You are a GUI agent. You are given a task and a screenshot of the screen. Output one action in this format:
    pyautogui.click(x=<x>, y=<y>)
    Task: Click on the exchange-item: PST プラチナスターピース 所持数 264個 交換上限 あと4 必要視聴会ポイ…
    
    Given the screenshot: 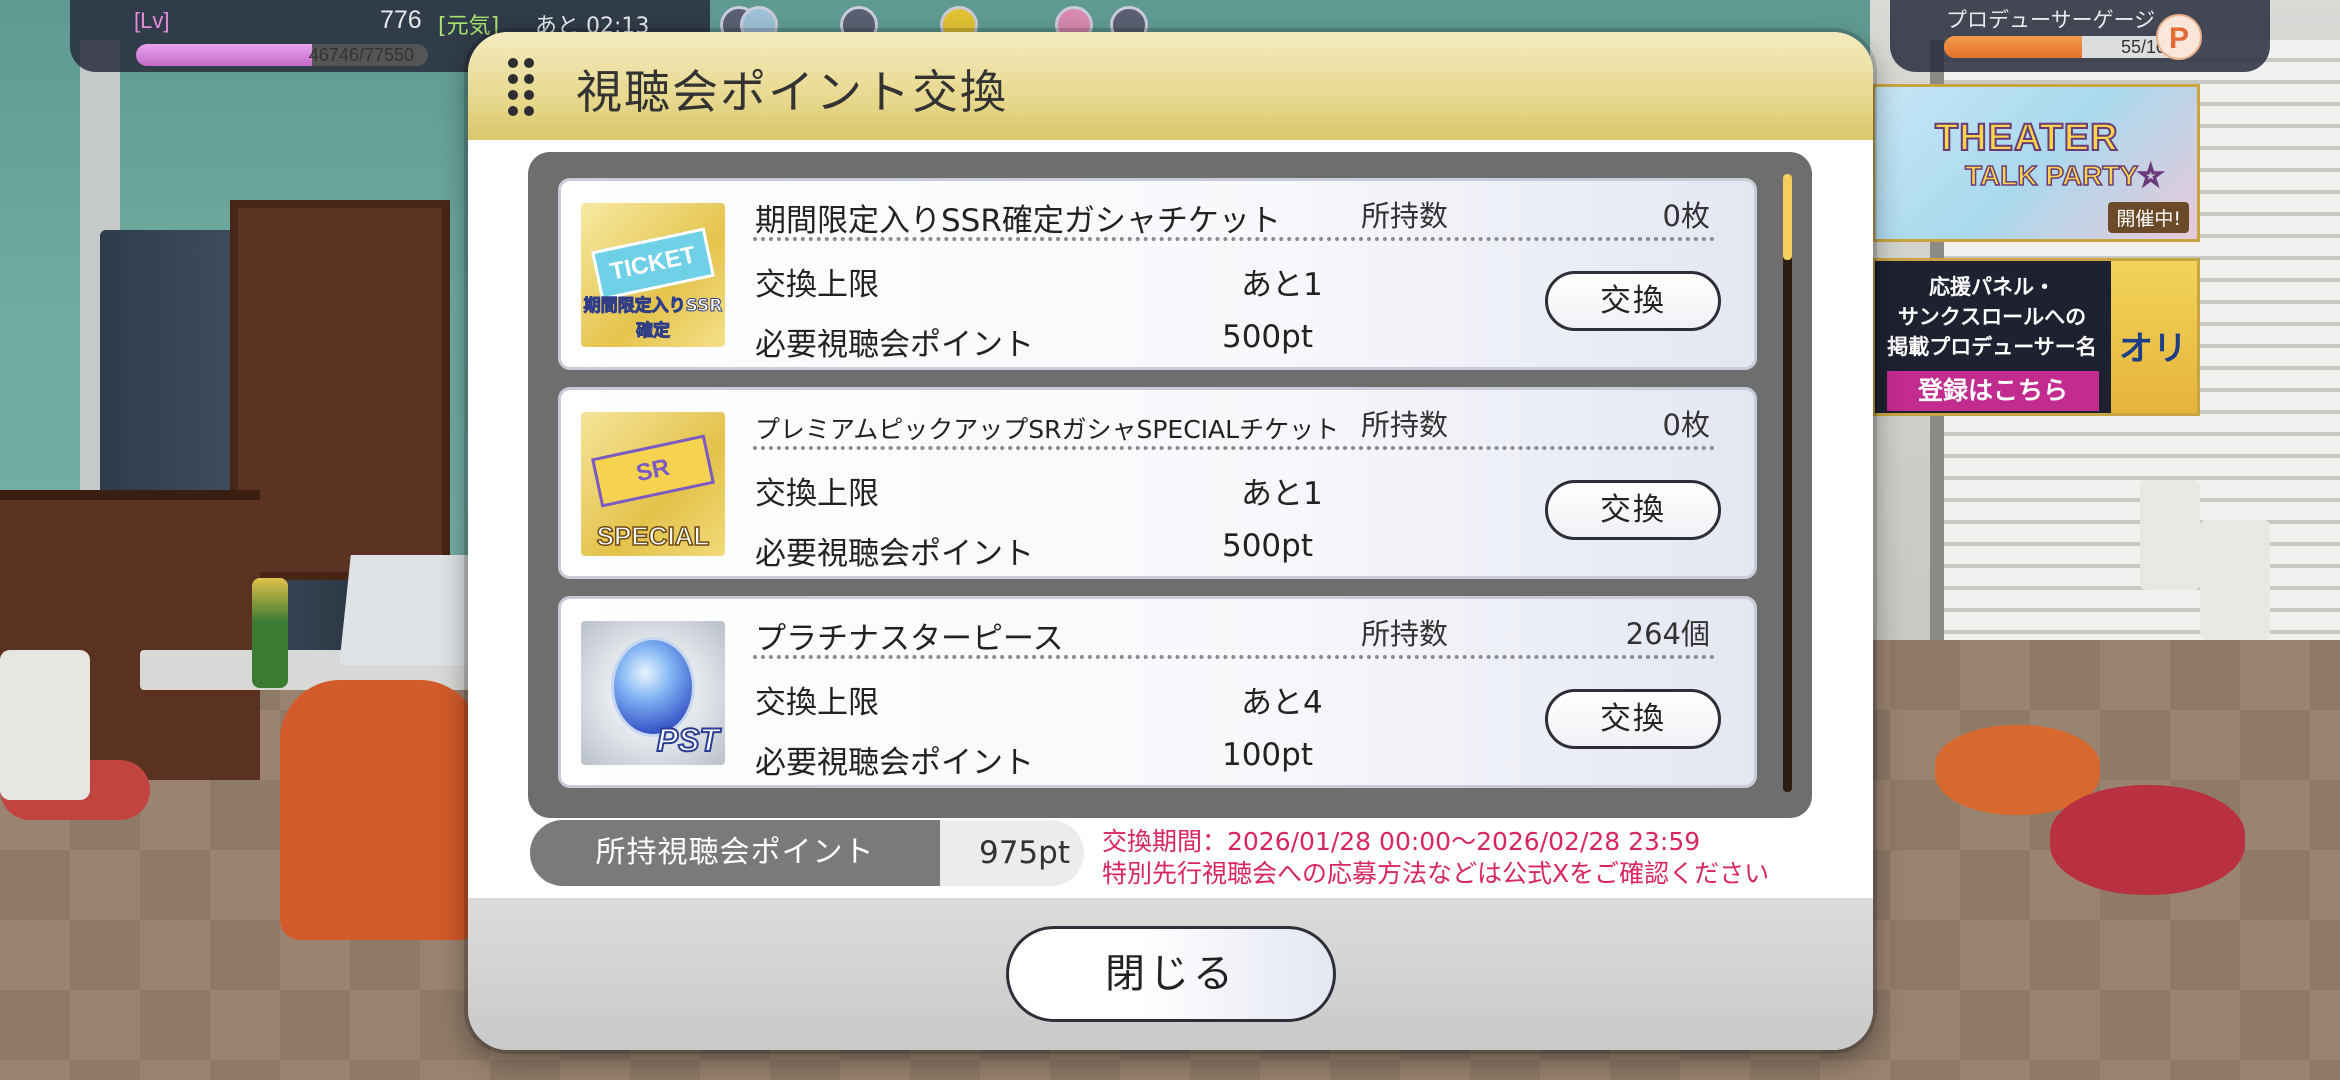 What is the action you would take?
    pyautogui.click(x=1157, y=692)
    